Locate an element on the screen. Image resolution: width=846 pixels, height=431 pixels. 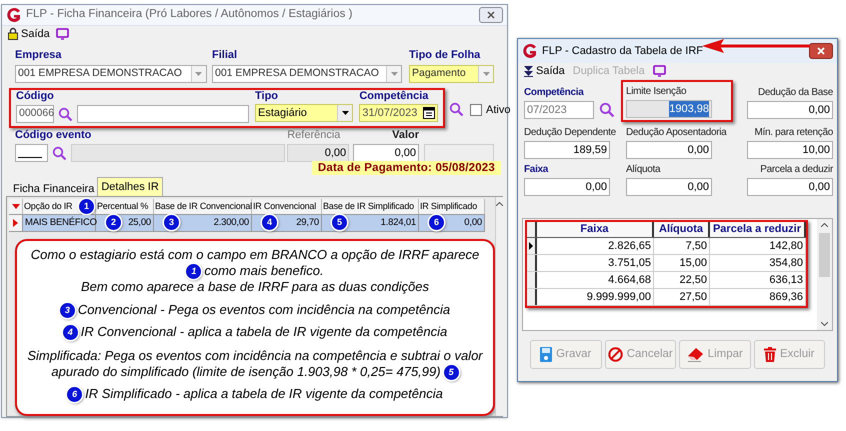
date-field: 31/07/2023 is located at coordinates (398, 113).